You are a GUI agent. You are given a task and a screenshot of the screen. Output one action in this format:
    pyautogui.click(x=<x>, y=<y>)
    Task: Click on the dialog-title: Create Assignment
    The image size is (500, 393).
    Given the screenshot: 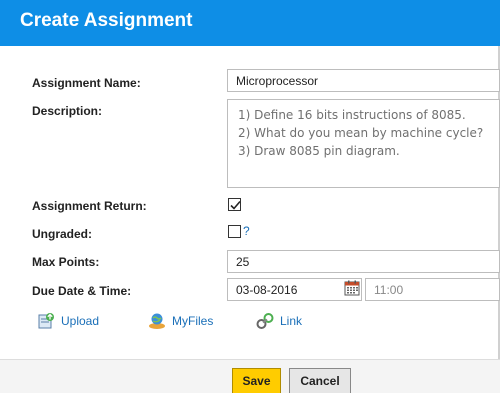 What is the action you would take?
    pyautogui.click(x=106, y=20)
    